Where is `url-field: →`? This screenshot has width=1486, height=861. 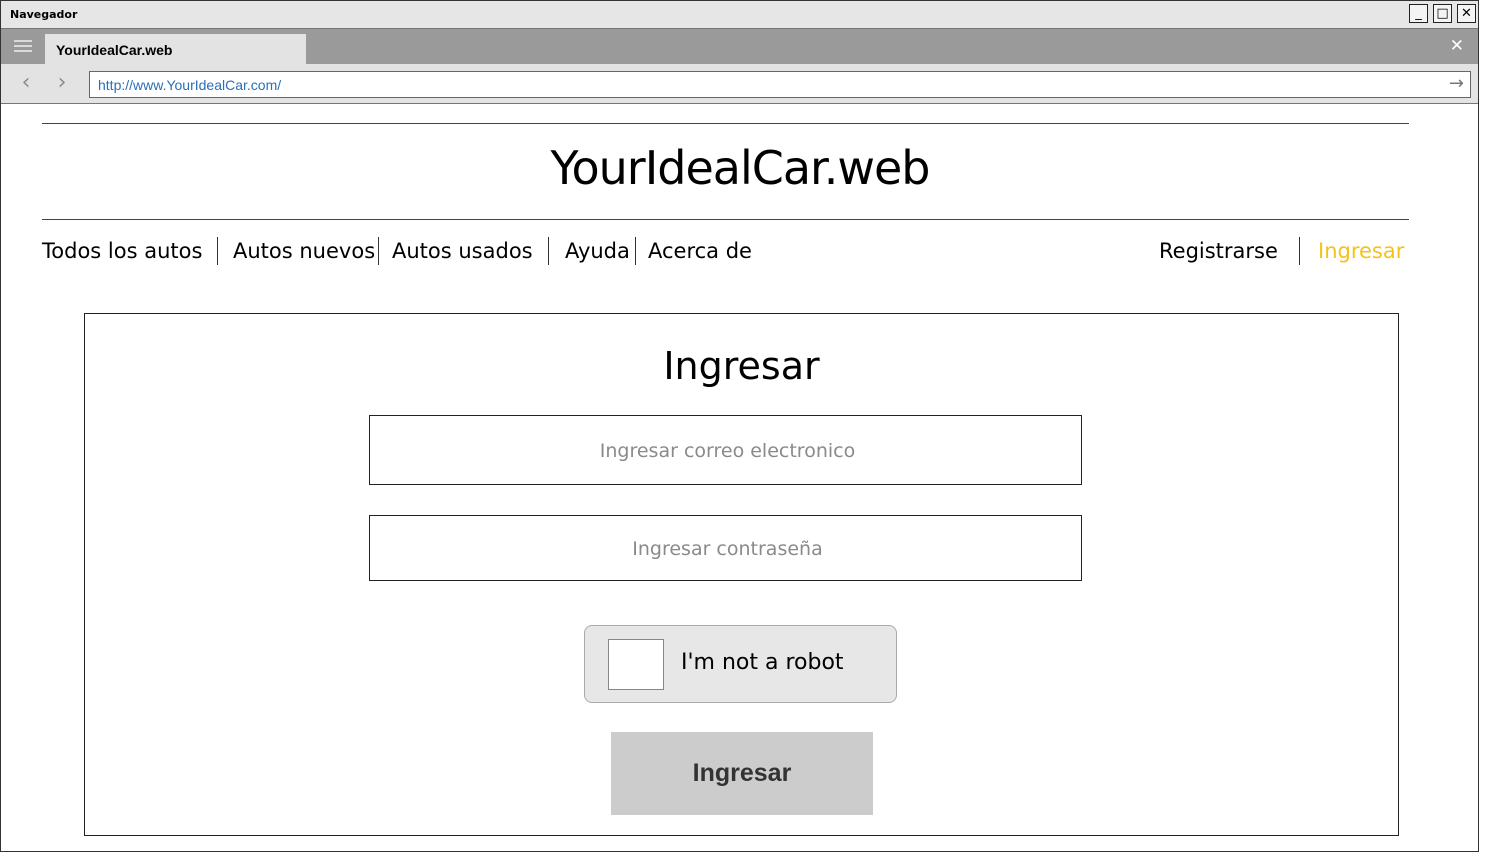
url-field: → is located at coordinates (780, 84).